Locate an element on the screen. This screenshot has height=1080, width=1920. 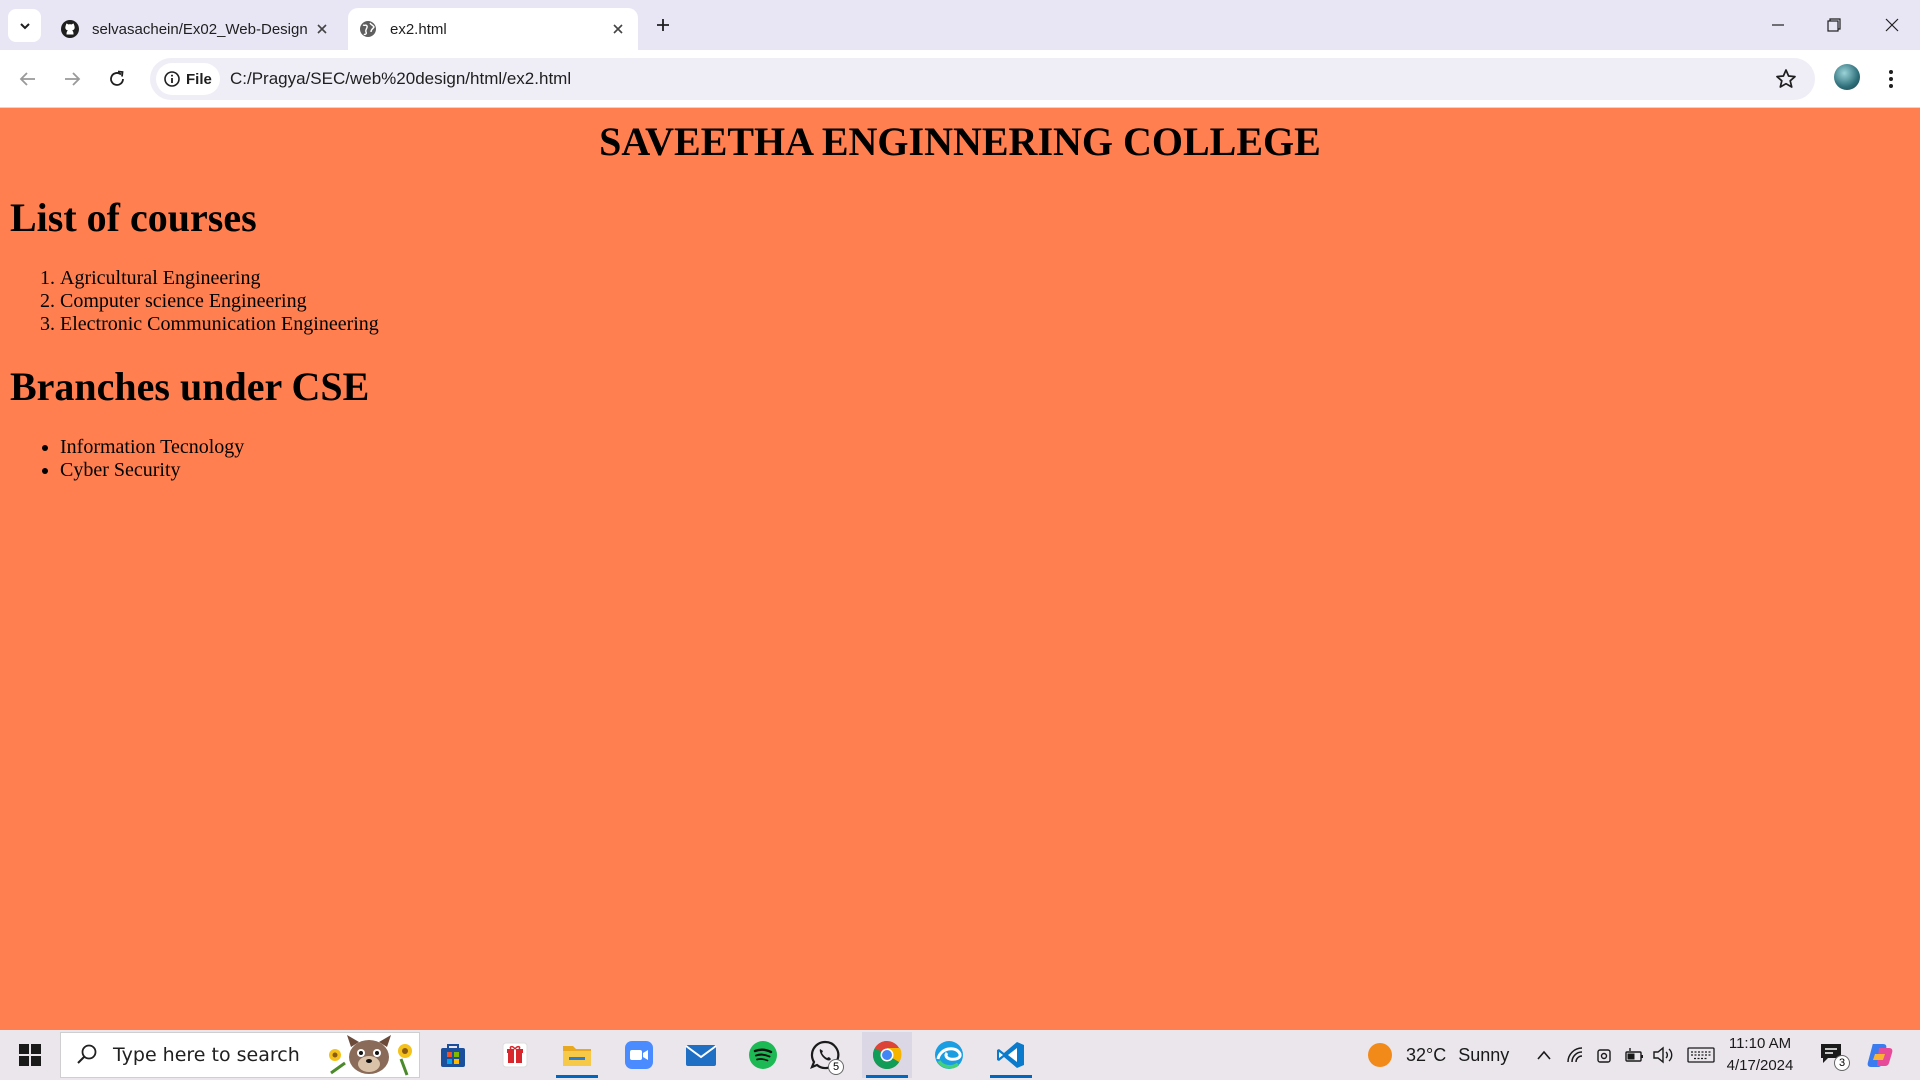
taskbar-search-box: Type here to search is located at coordinates (240, 1055).